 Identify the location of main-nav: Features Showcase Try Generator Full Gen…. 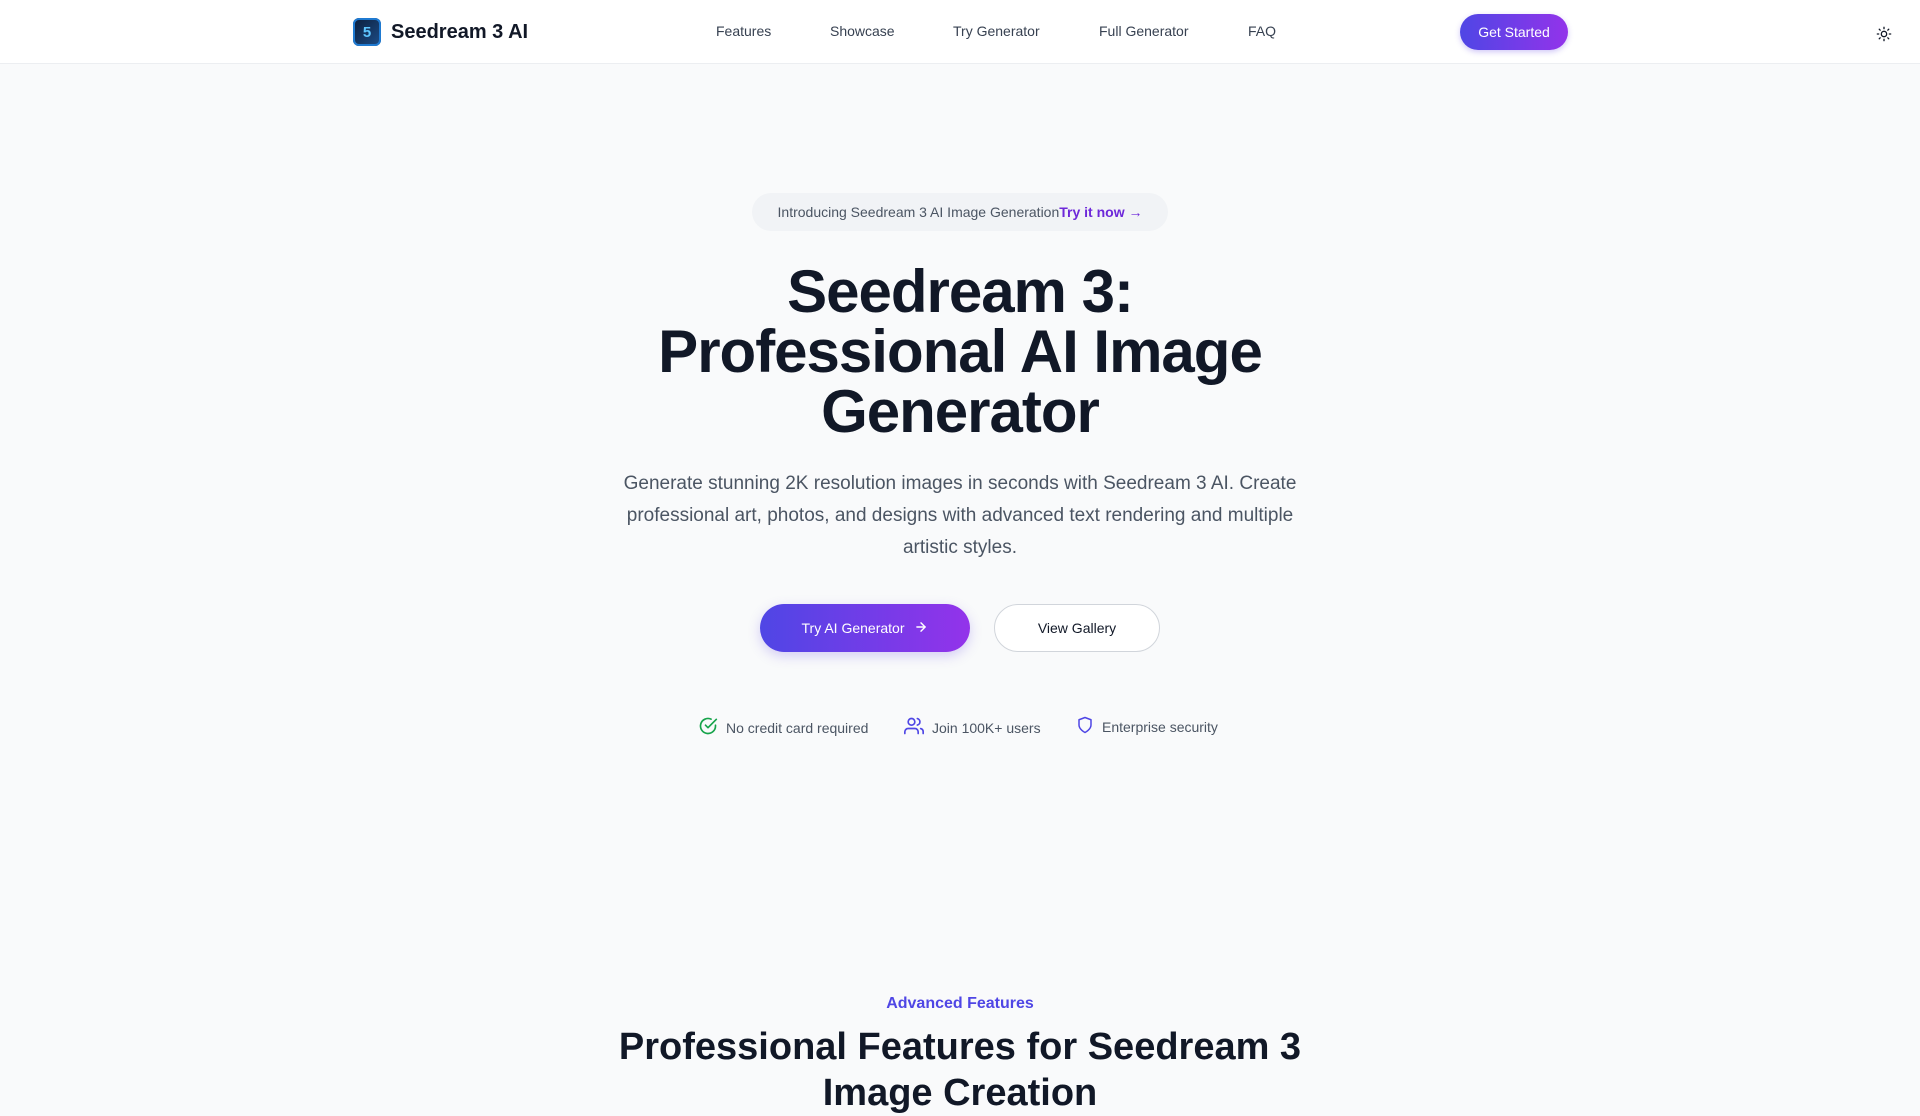
(960, 33).